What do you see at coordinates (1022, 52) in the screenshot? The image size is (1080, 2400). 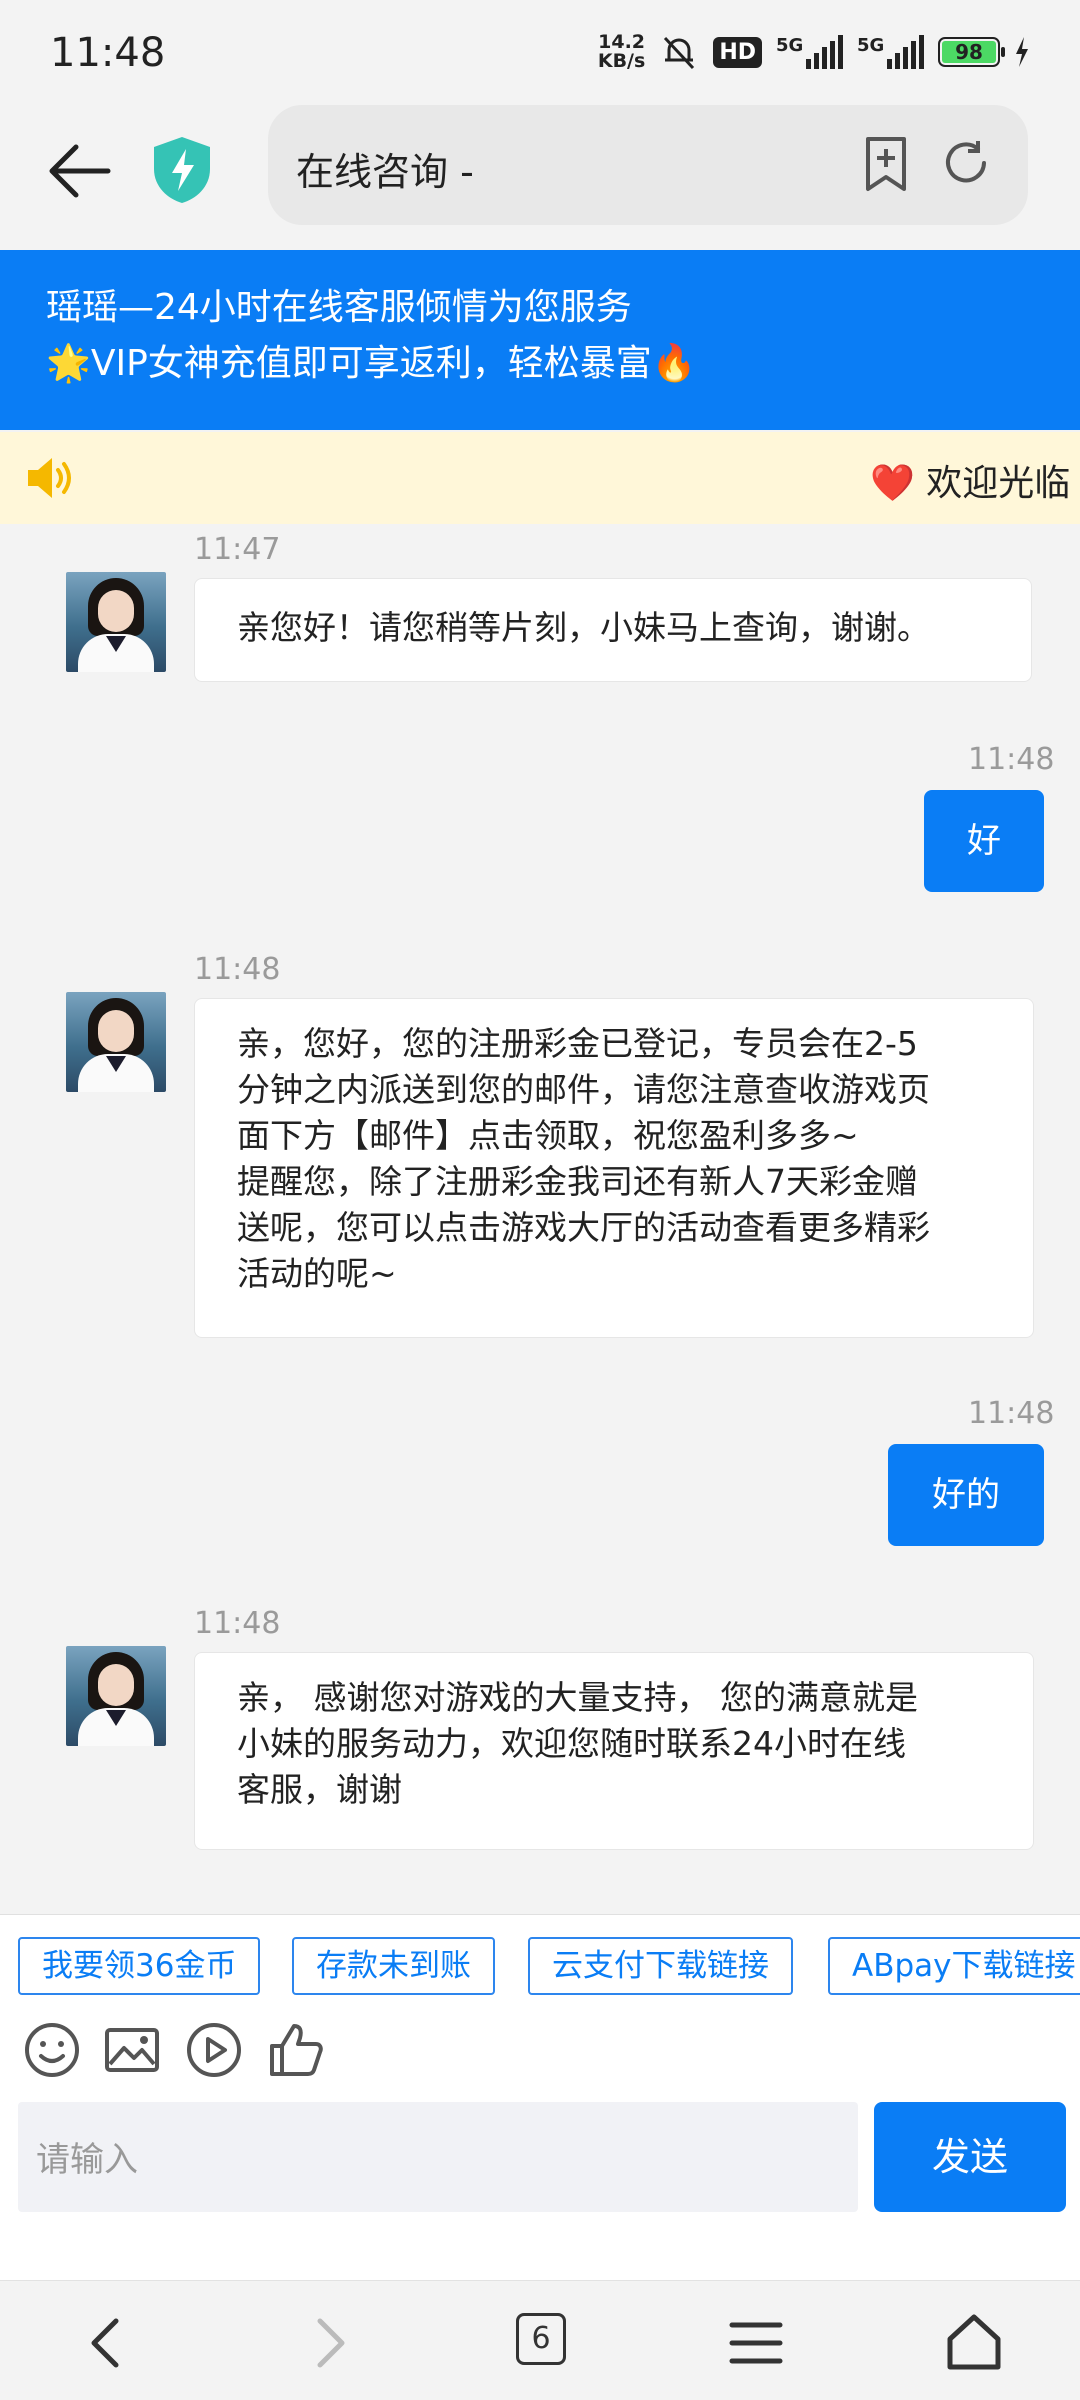 I see `charging-icon` at bounding box center [1022, 52].